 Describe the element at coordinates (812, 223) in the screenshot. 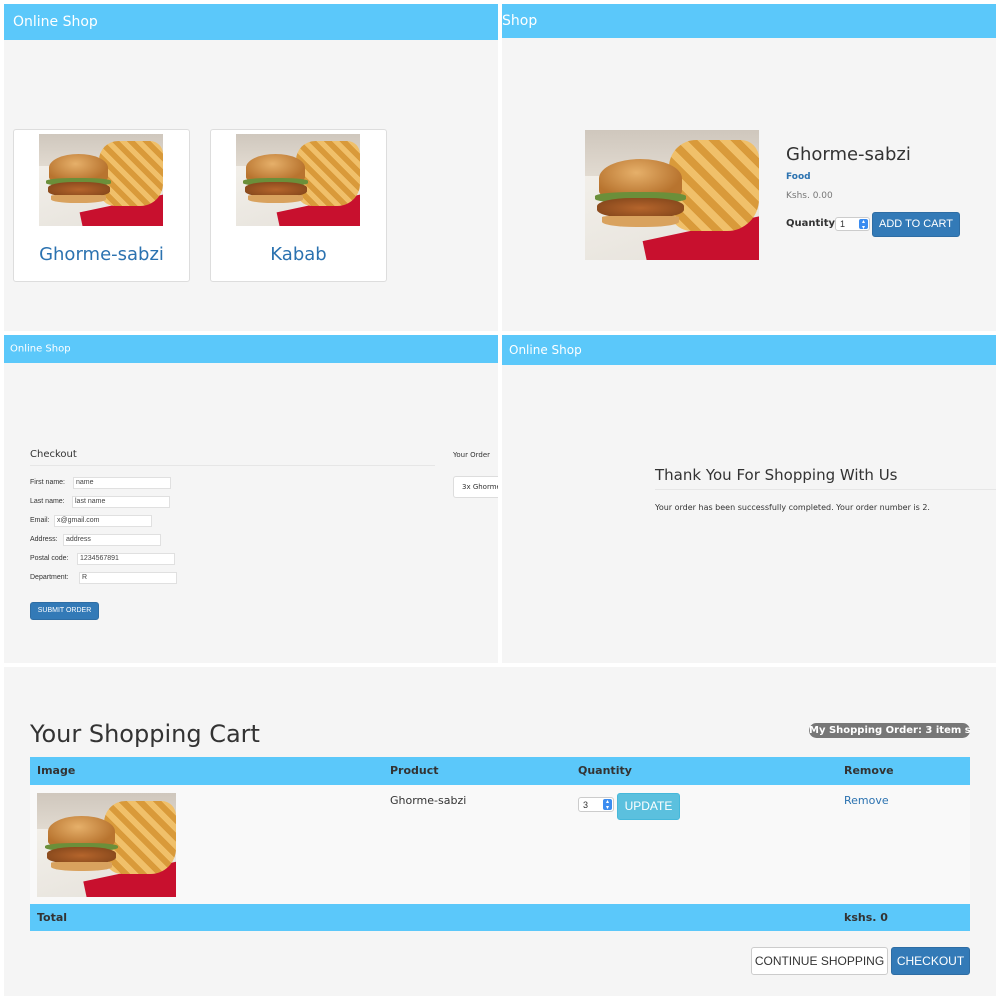

I see `quantity-label: Quantity:` at that location.